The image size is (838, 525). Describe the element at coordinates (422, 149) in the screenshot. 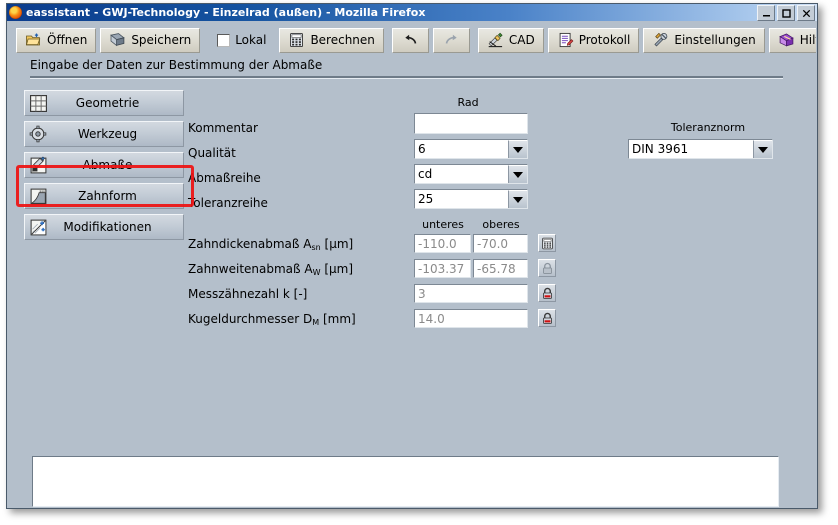

I see `qualitaet-value: 6` at that location.